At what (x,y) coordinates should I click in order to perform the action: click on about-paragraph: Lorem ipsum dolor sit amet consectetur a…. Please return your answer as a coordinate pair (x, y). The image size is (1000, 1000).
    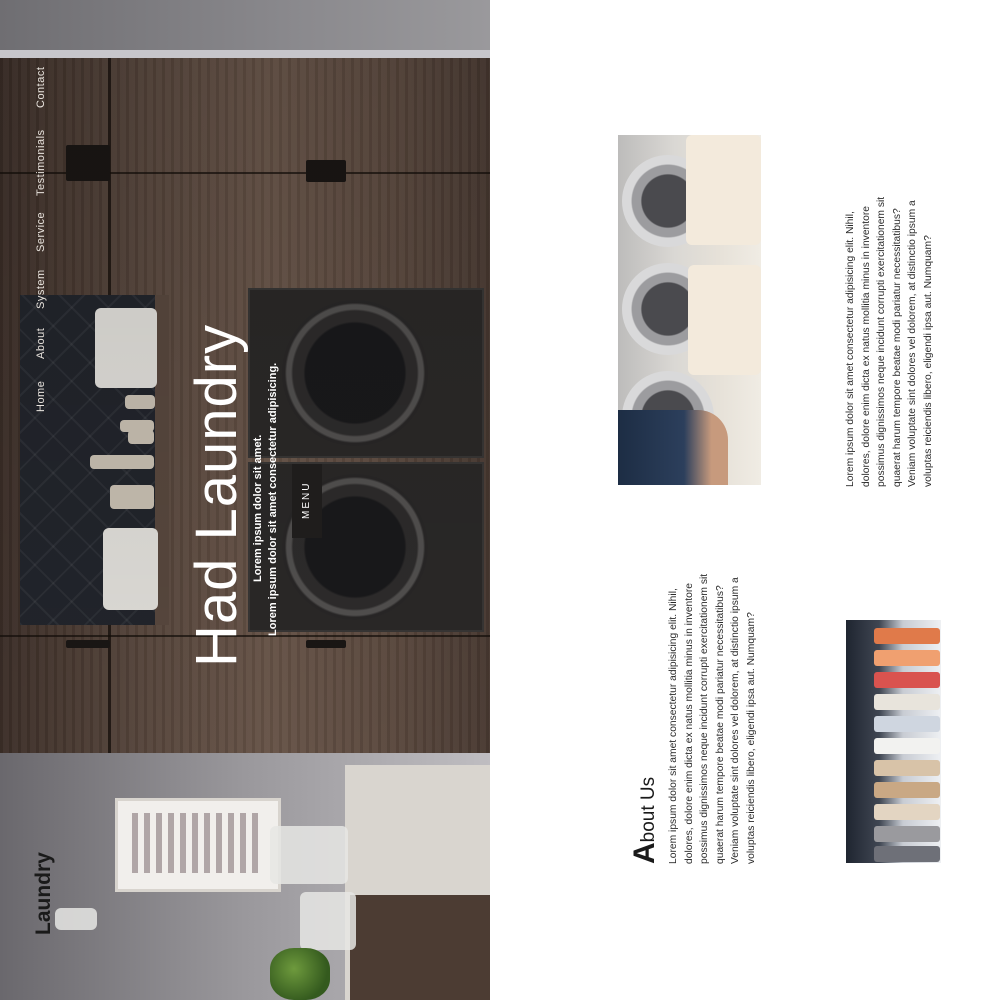
    Looking at the image, I should click on (712, 719).